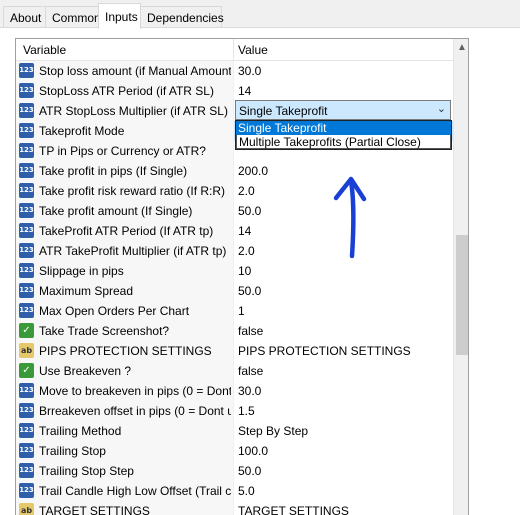 This screenshot has height=515, width=520. What do you see at coordinates (44, 50) in the screenshot?
I see `column-header-variable: Variable` at bounding box center [44, 50].